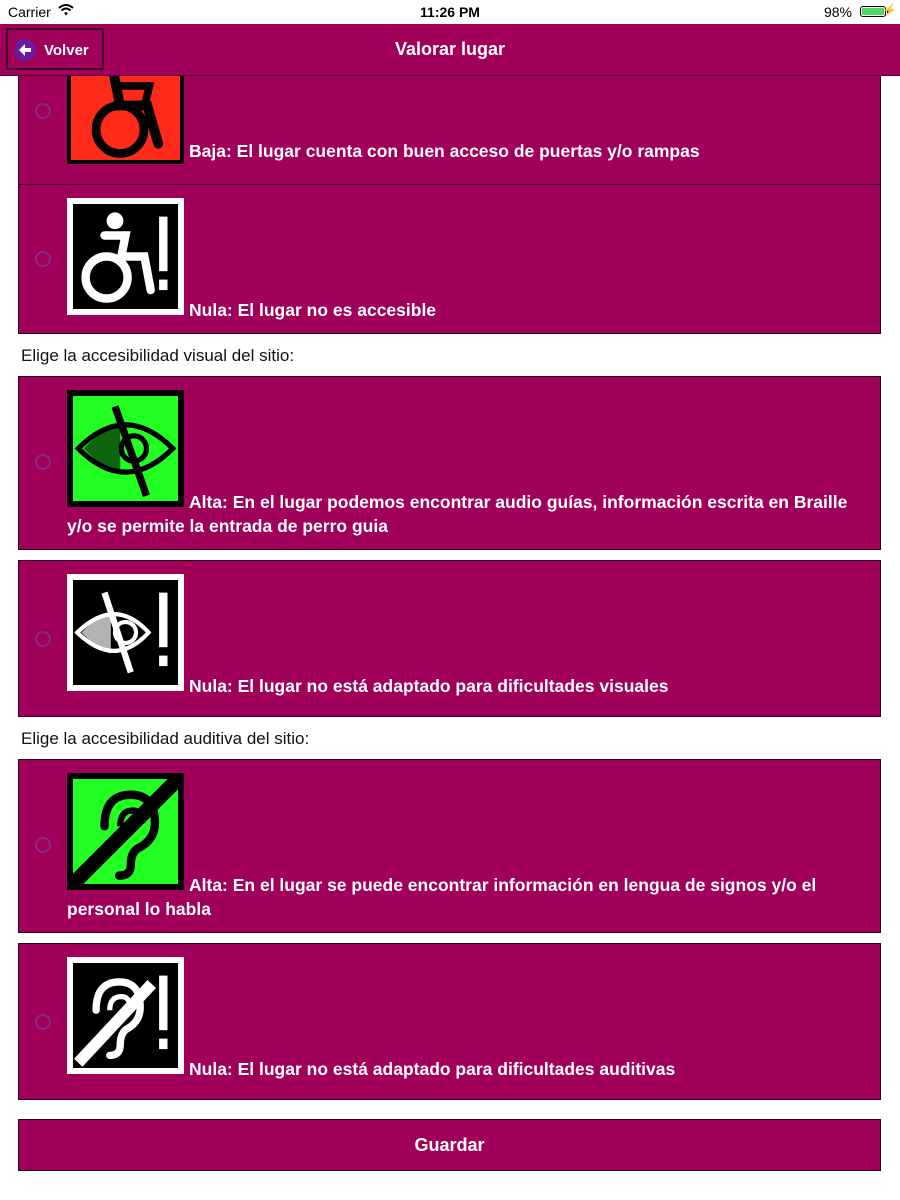 The image size is (900, 1200). Describe the element at coordinates (43, 845) in the screenshot. I see `radio-auditory-high` at that location.